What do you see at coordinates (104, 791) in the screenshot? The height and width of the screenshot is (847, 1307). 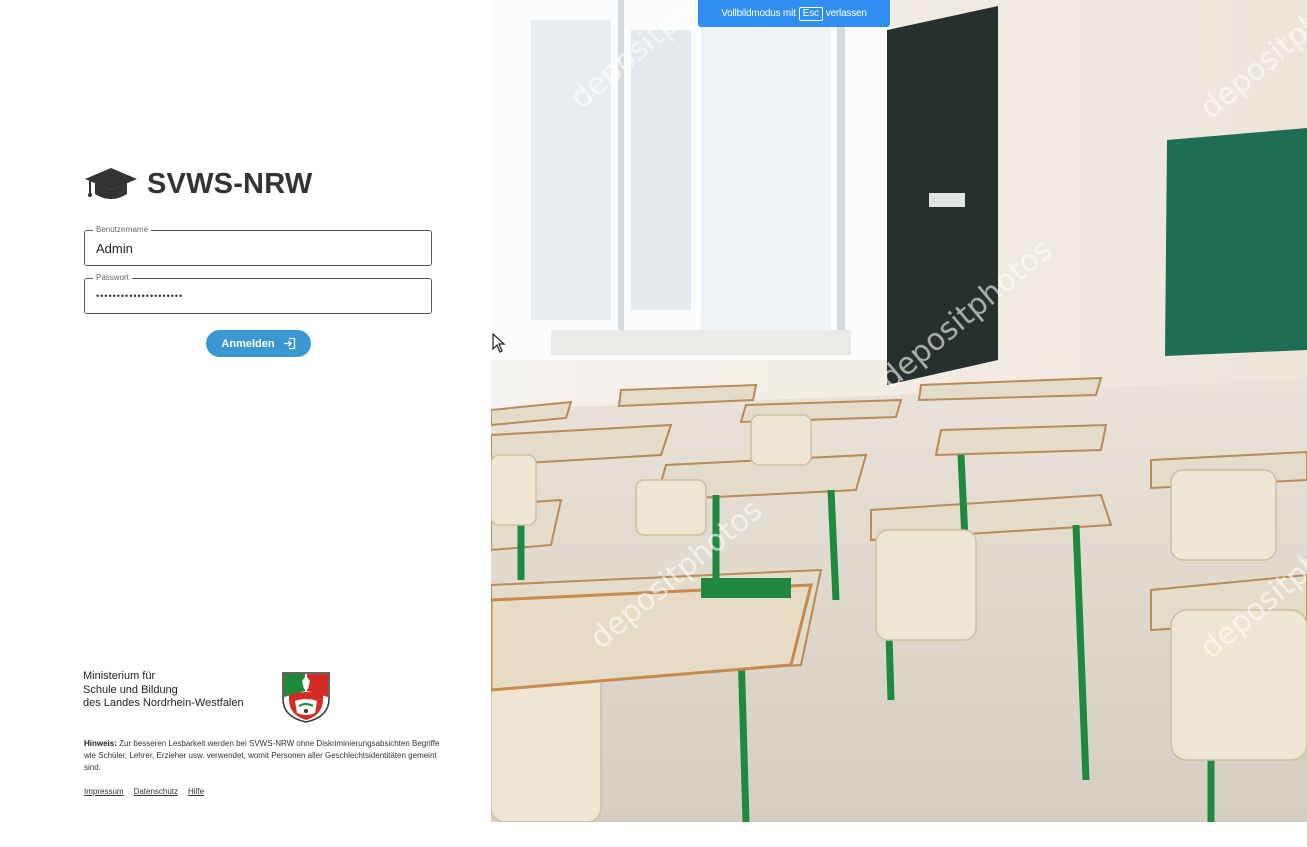 I see `impressum-link: Impressum` at bounding box center [104, 791].